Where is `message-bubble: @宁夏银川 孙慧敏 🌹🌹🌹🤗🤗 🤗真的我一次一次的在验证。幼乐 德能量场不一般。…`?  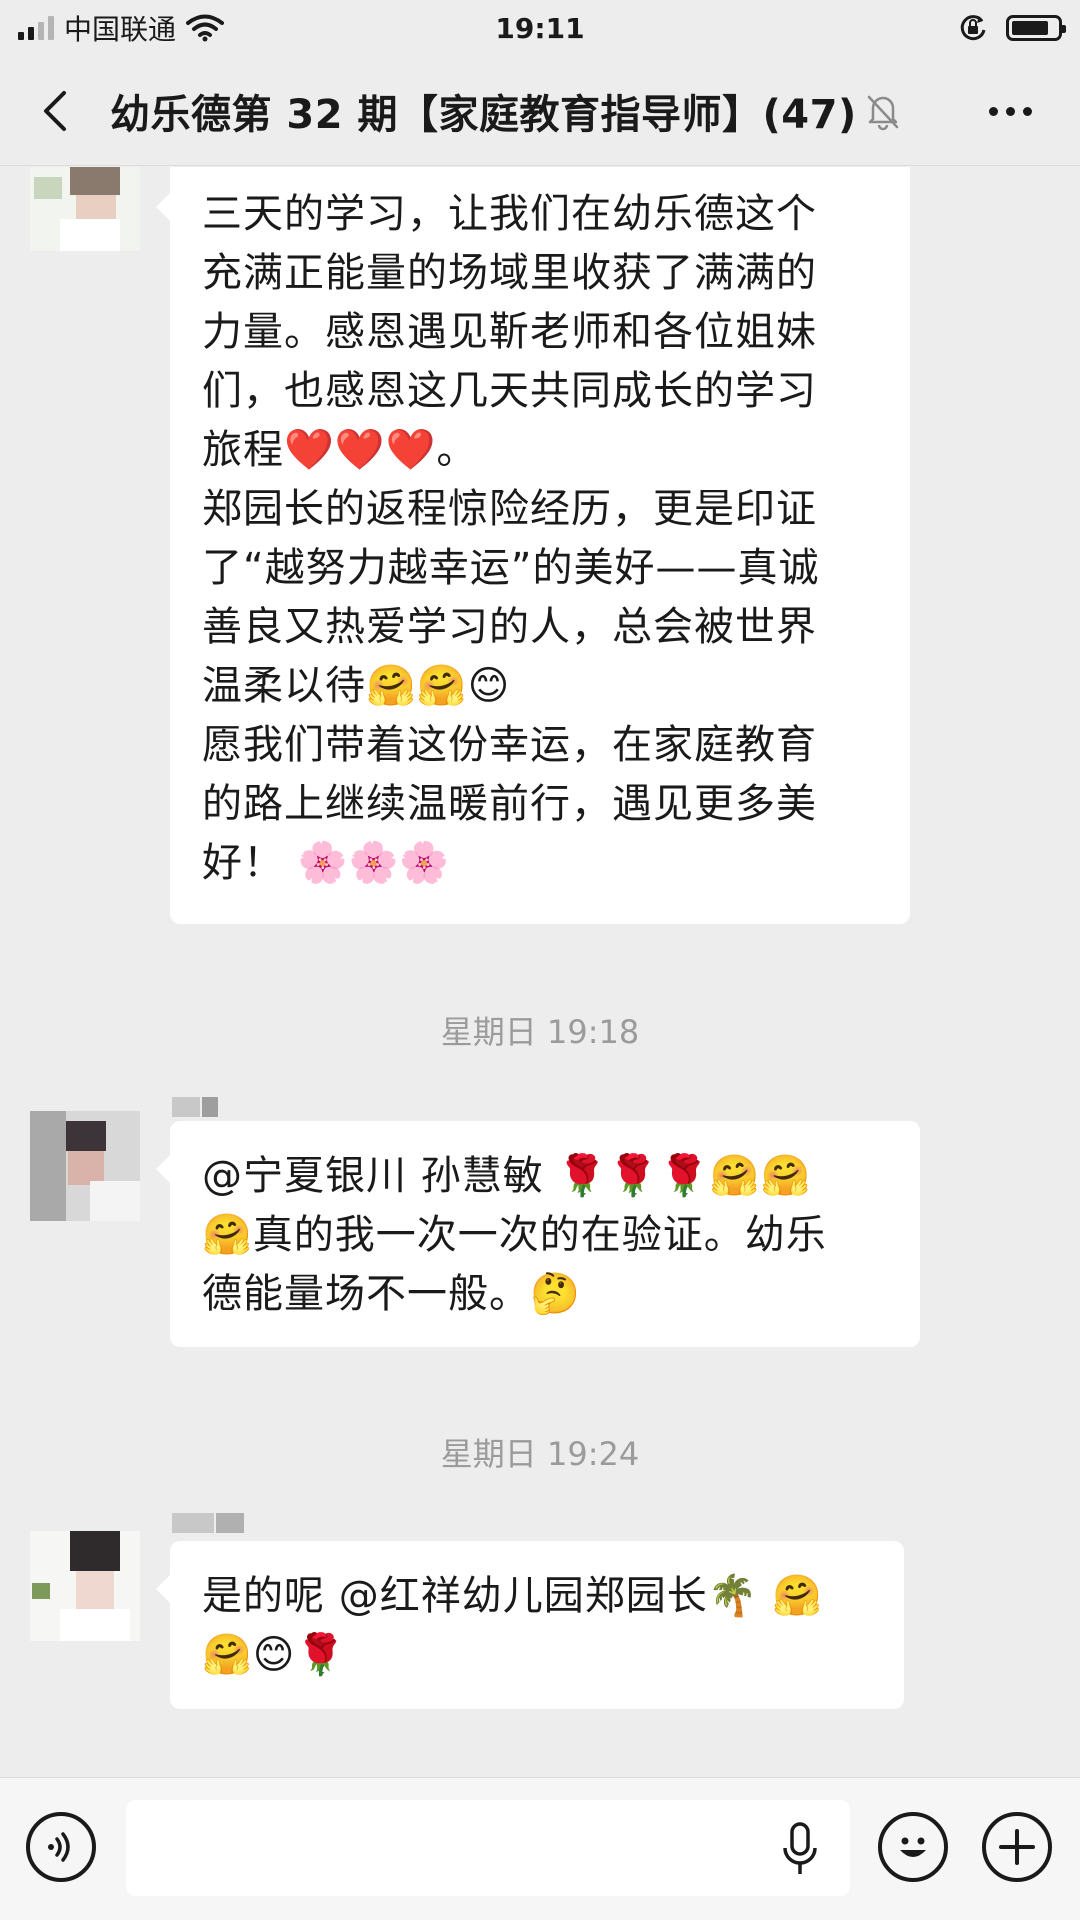
message-bubble: @宁夏银川 孙慧敏 🌹🌹🌹🤗🤗 🤗真的我一次一次的在验证。幼乐 德能量场不一般。… is located at coordinates (538, 1234).